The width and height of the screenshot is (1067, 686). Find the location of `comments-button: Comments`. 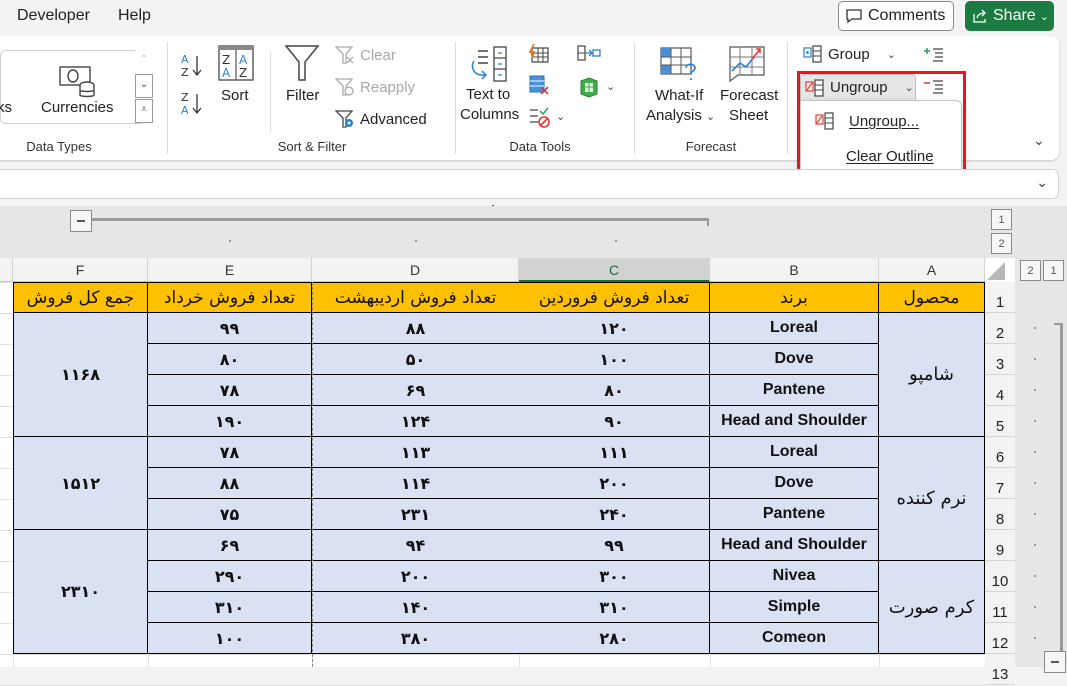

comments-button: Comments is located at coordinates (896, 16).